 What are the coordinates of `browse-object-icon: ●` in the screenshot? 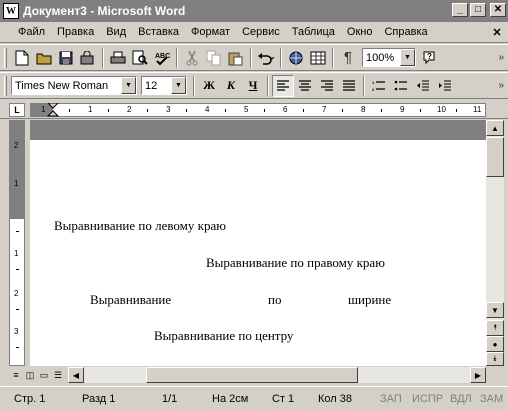 It's located at (495, 344).